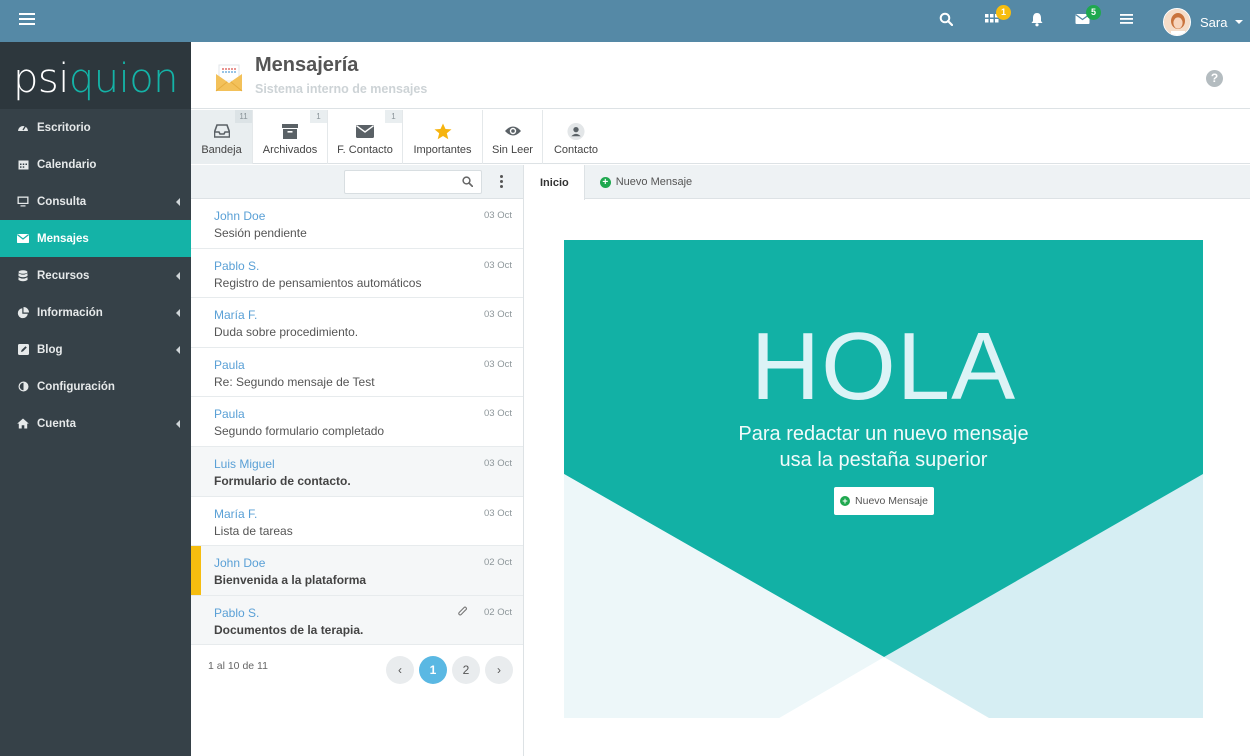  Describe the element at coordinates (50, 349) in the screenshot. I see `sidebar-item-label: Blog` at that location.